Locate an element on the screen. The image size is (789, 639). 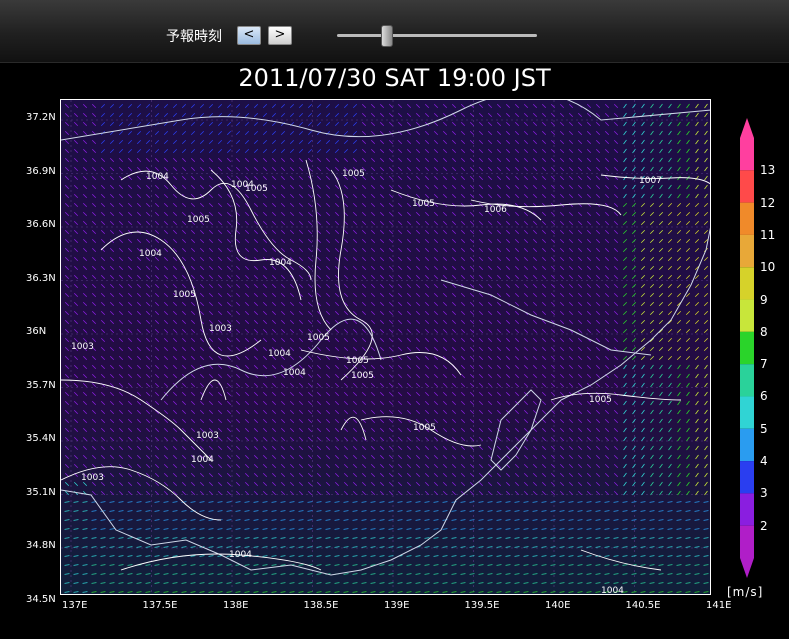
forecast-time-label: 予報時刻 is located at coordinates (194, 37).